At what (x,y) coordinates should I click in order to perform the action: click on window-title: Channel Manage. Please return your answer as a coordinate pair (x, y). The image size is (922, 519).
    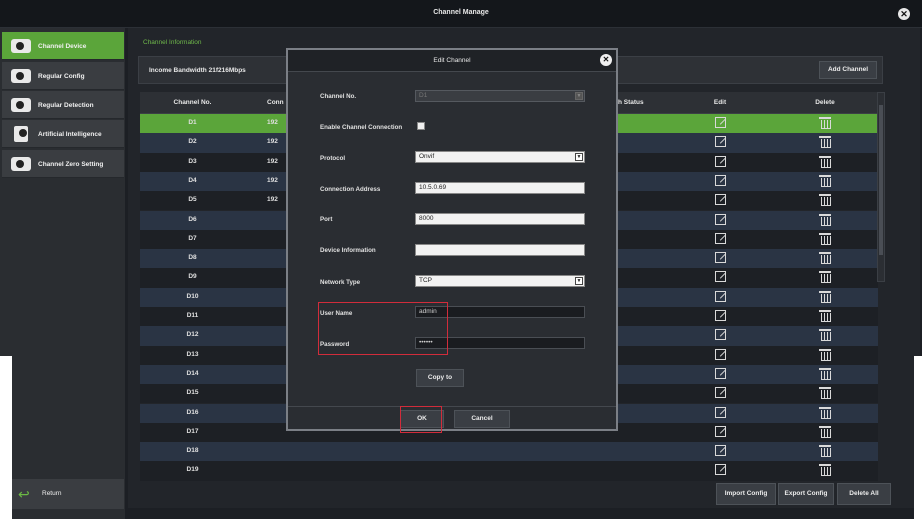
    Looking at the image, I should click on (461, 12).